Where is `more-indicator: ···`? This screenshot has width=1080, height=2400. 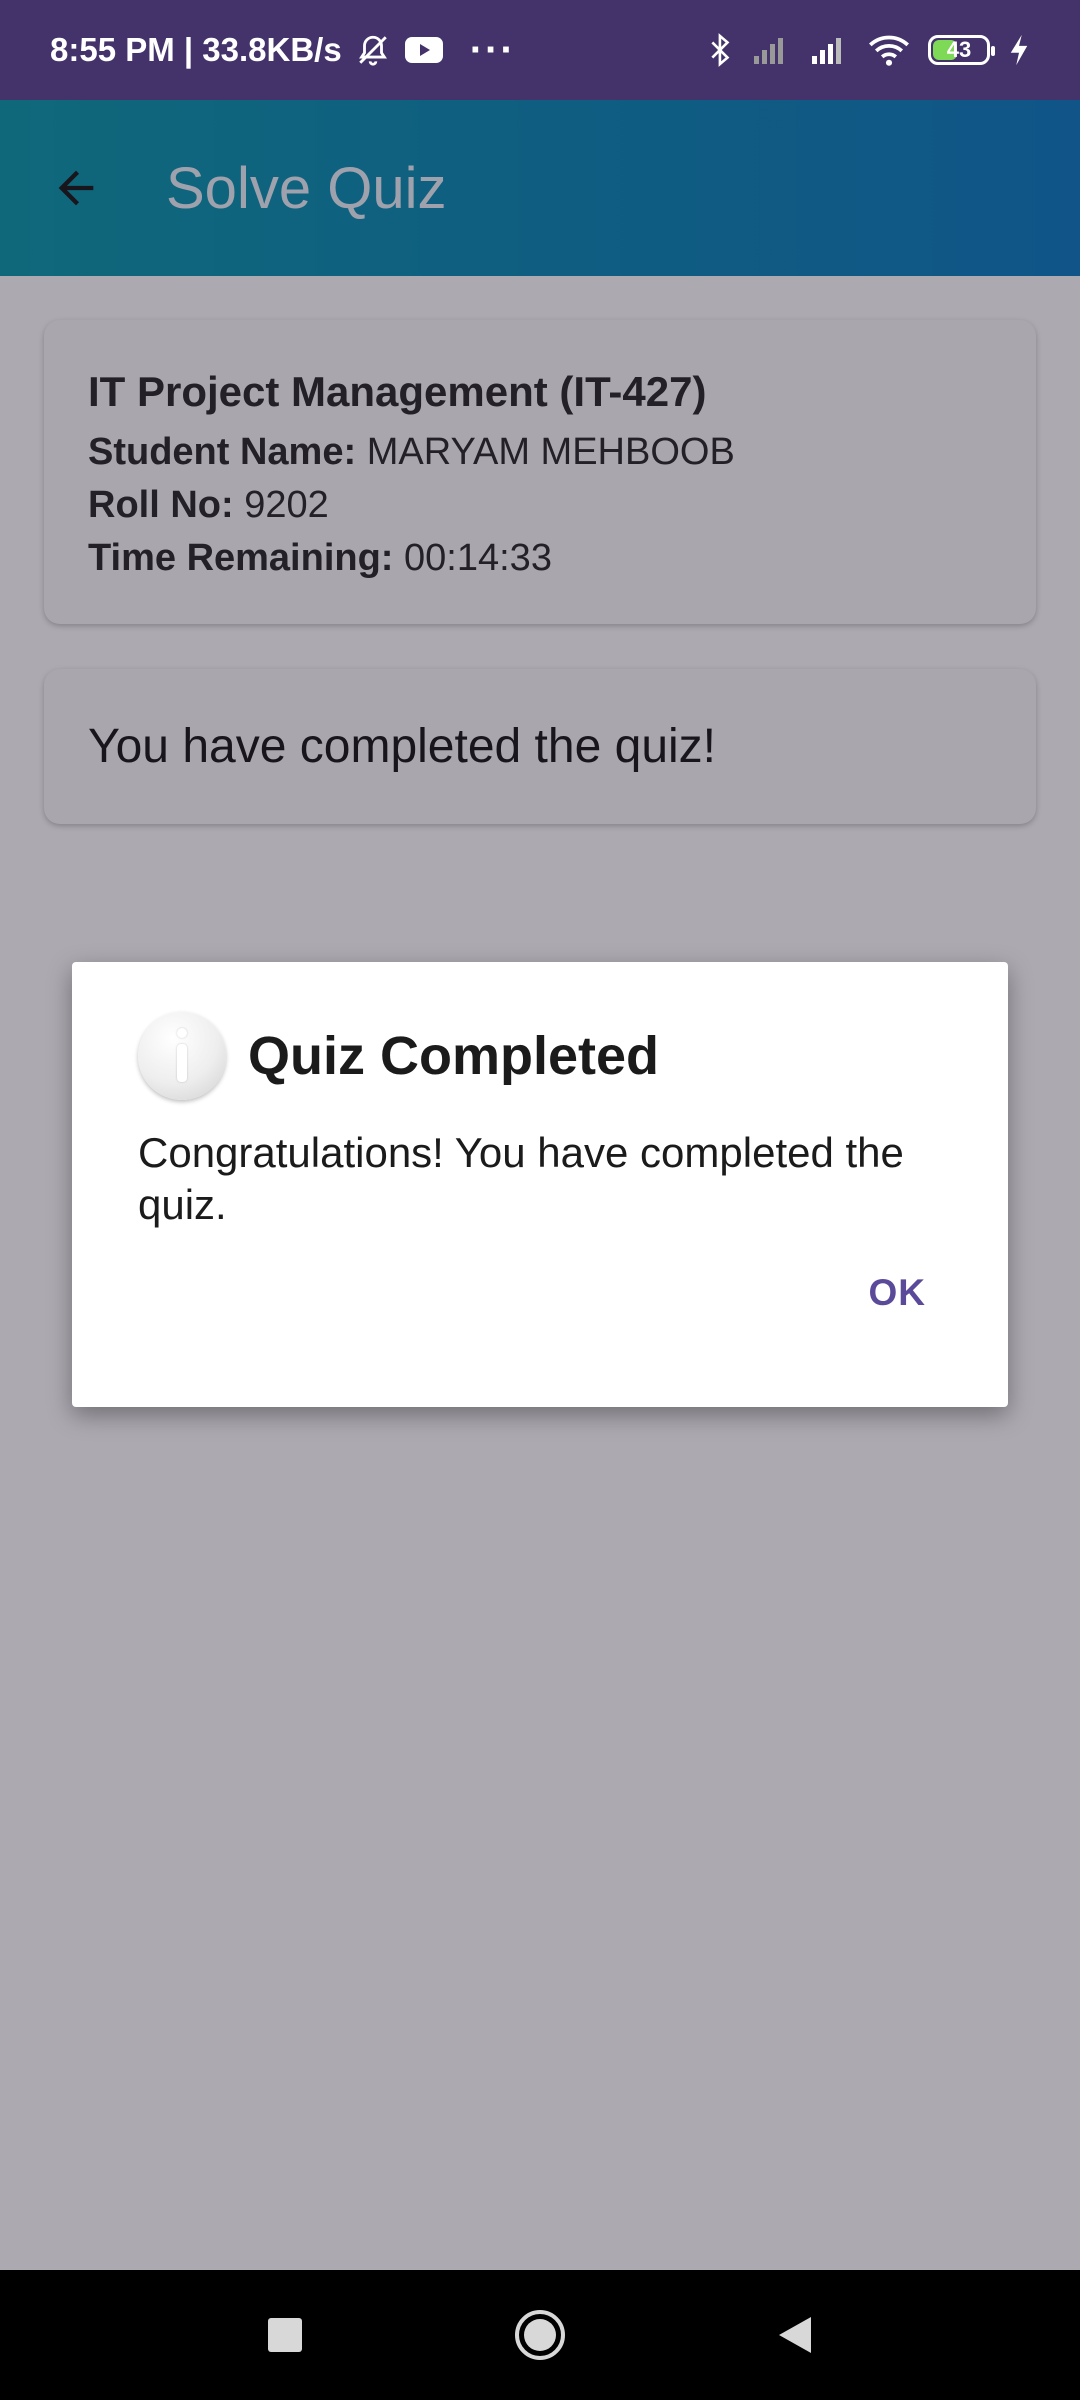
more-indicator: ··· is located at coordinates (492, 49).